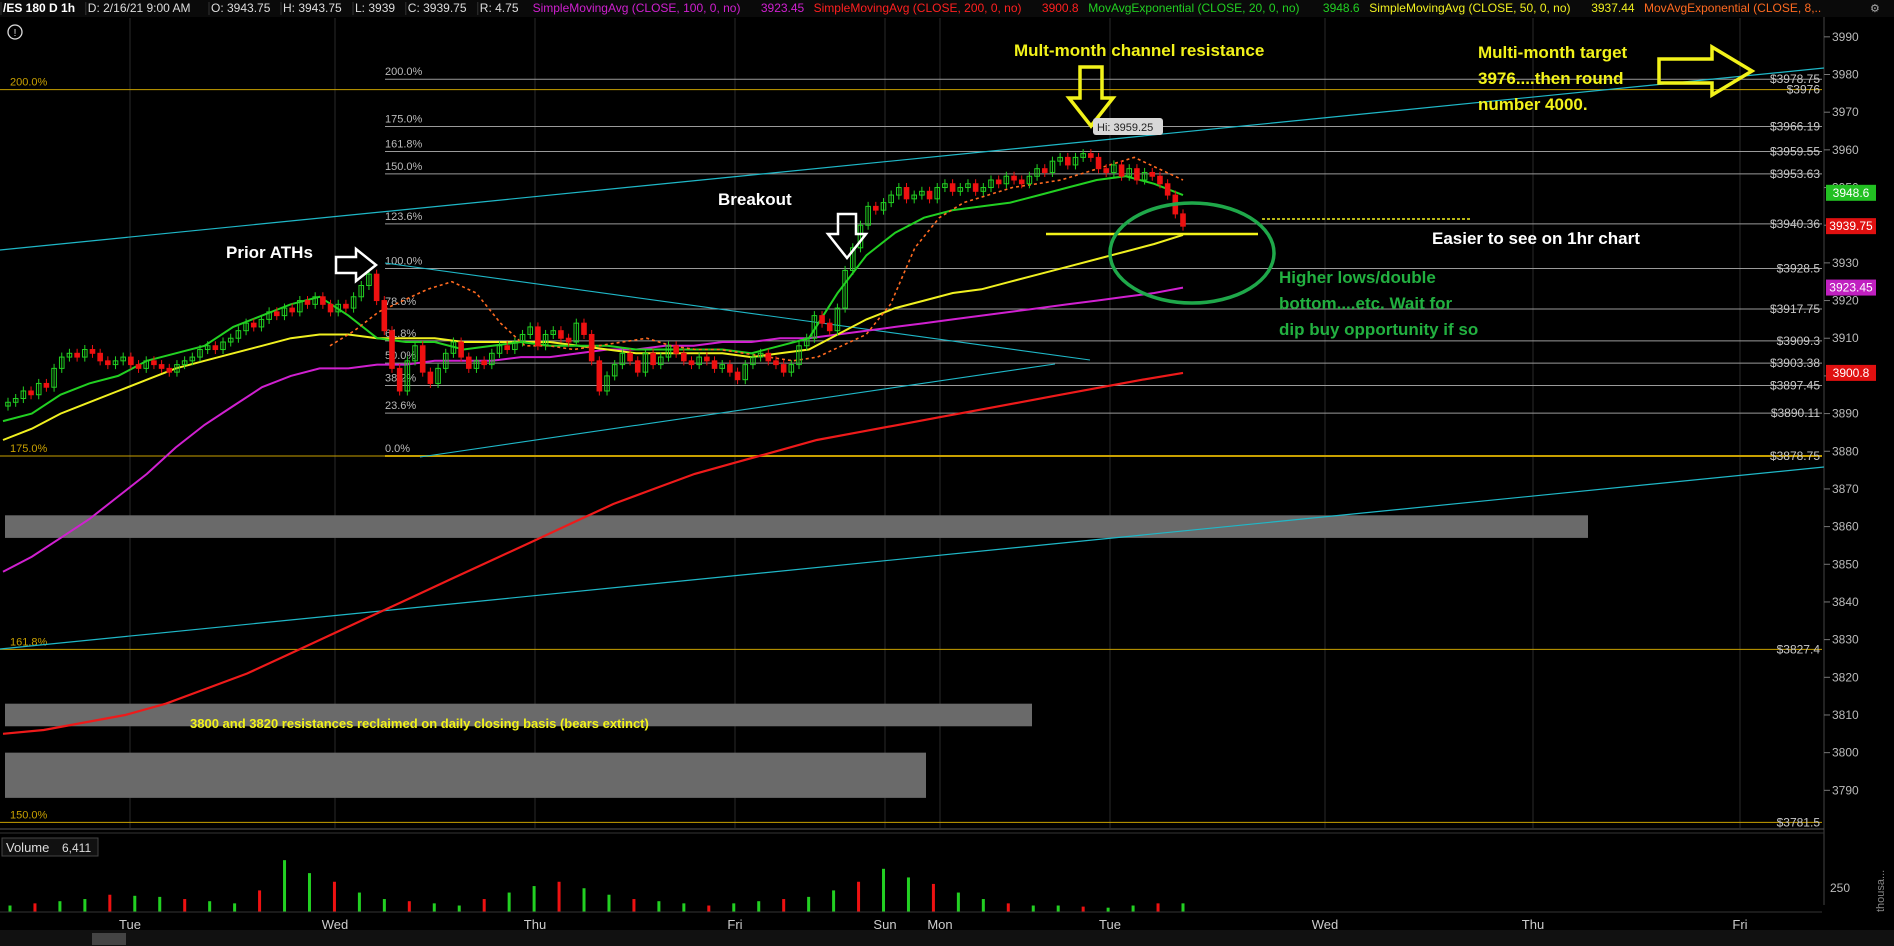  Describe the element at coordinates (1192, 253) in the screenshot. I see `higher-lows-circle` at that location.